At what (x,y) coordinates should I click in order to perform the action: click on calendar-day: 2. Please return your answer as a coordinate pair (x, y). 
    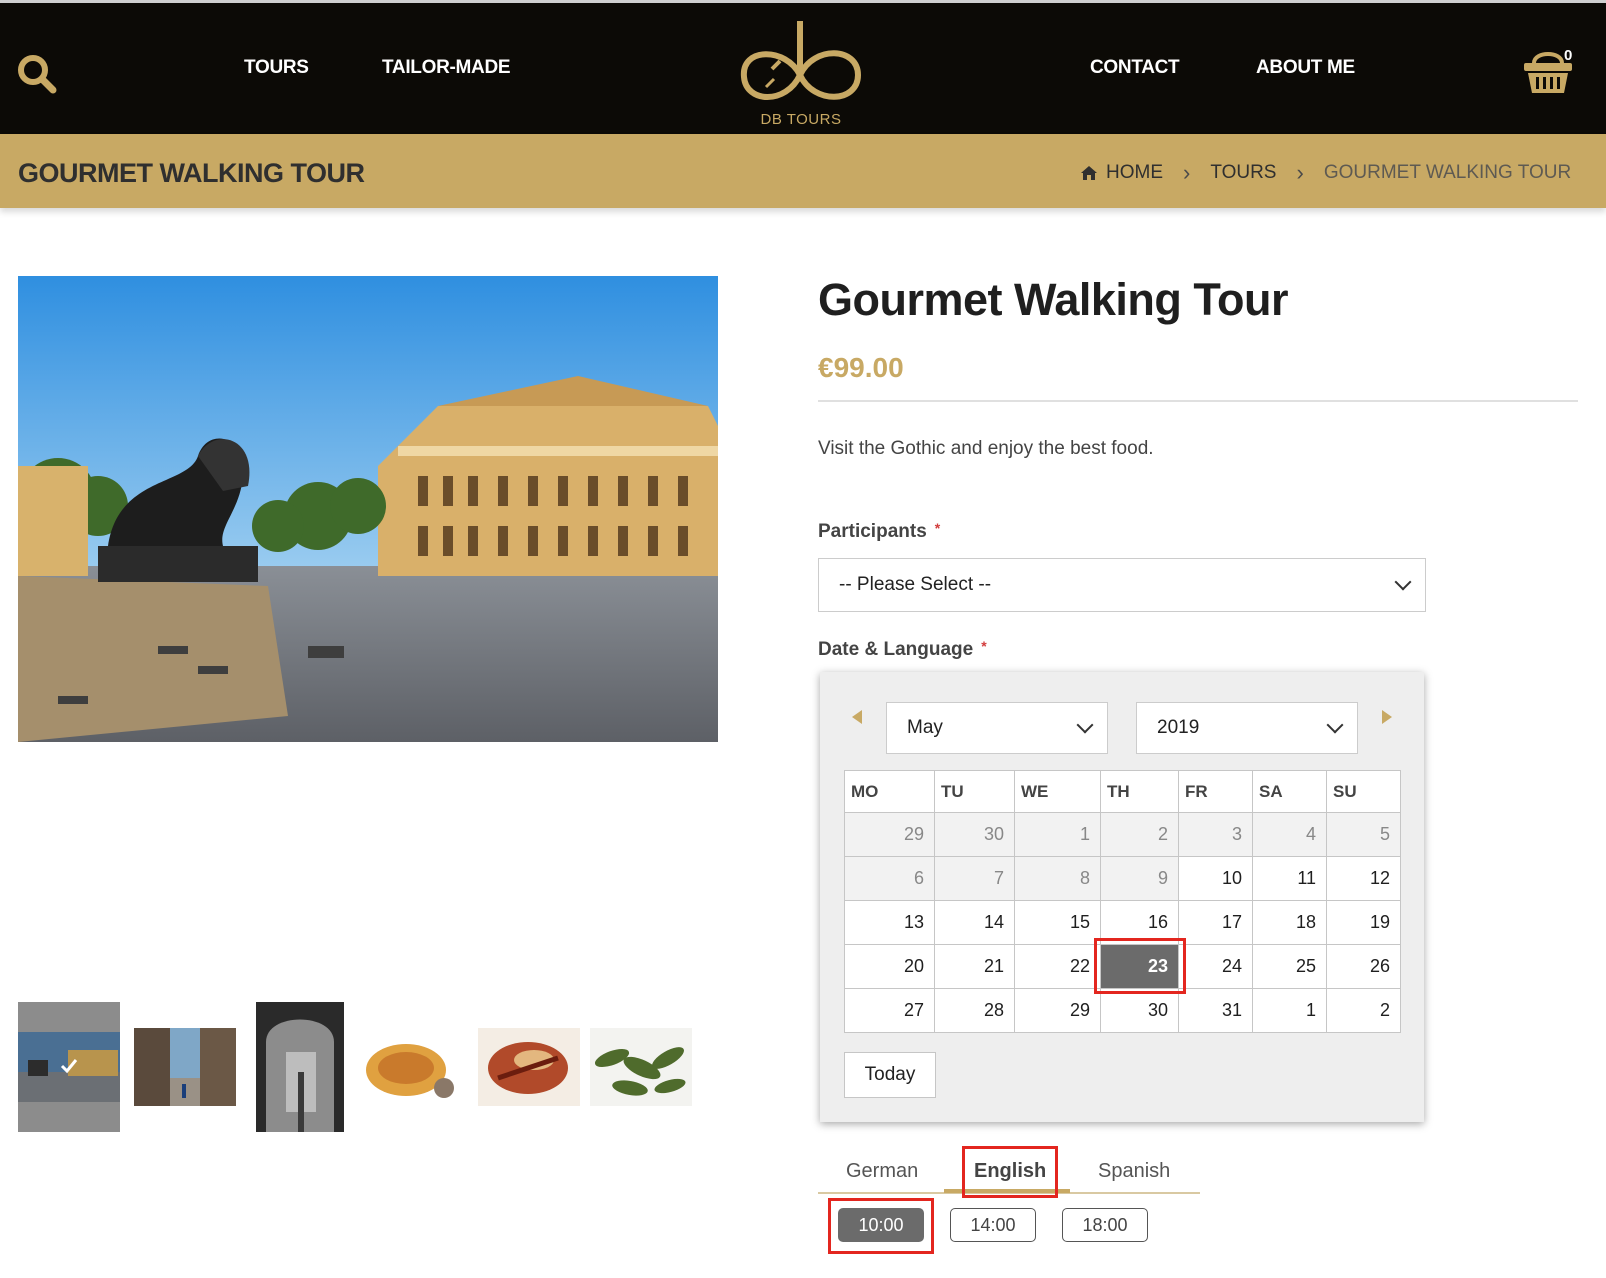
    Looking at the image, I should click on (1363, 1010).